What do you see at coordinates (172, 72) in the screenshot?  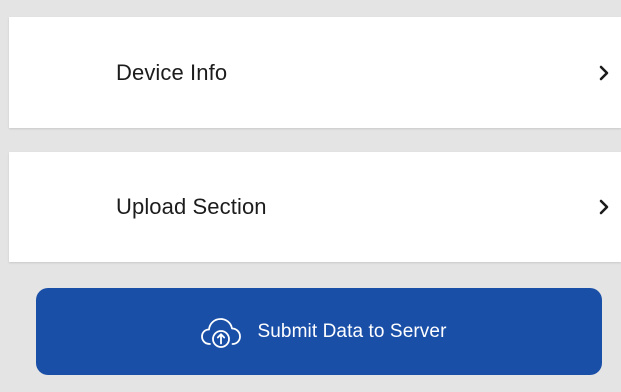 I see `menu-item-label: Device Info` at bounding box center [172, 72].